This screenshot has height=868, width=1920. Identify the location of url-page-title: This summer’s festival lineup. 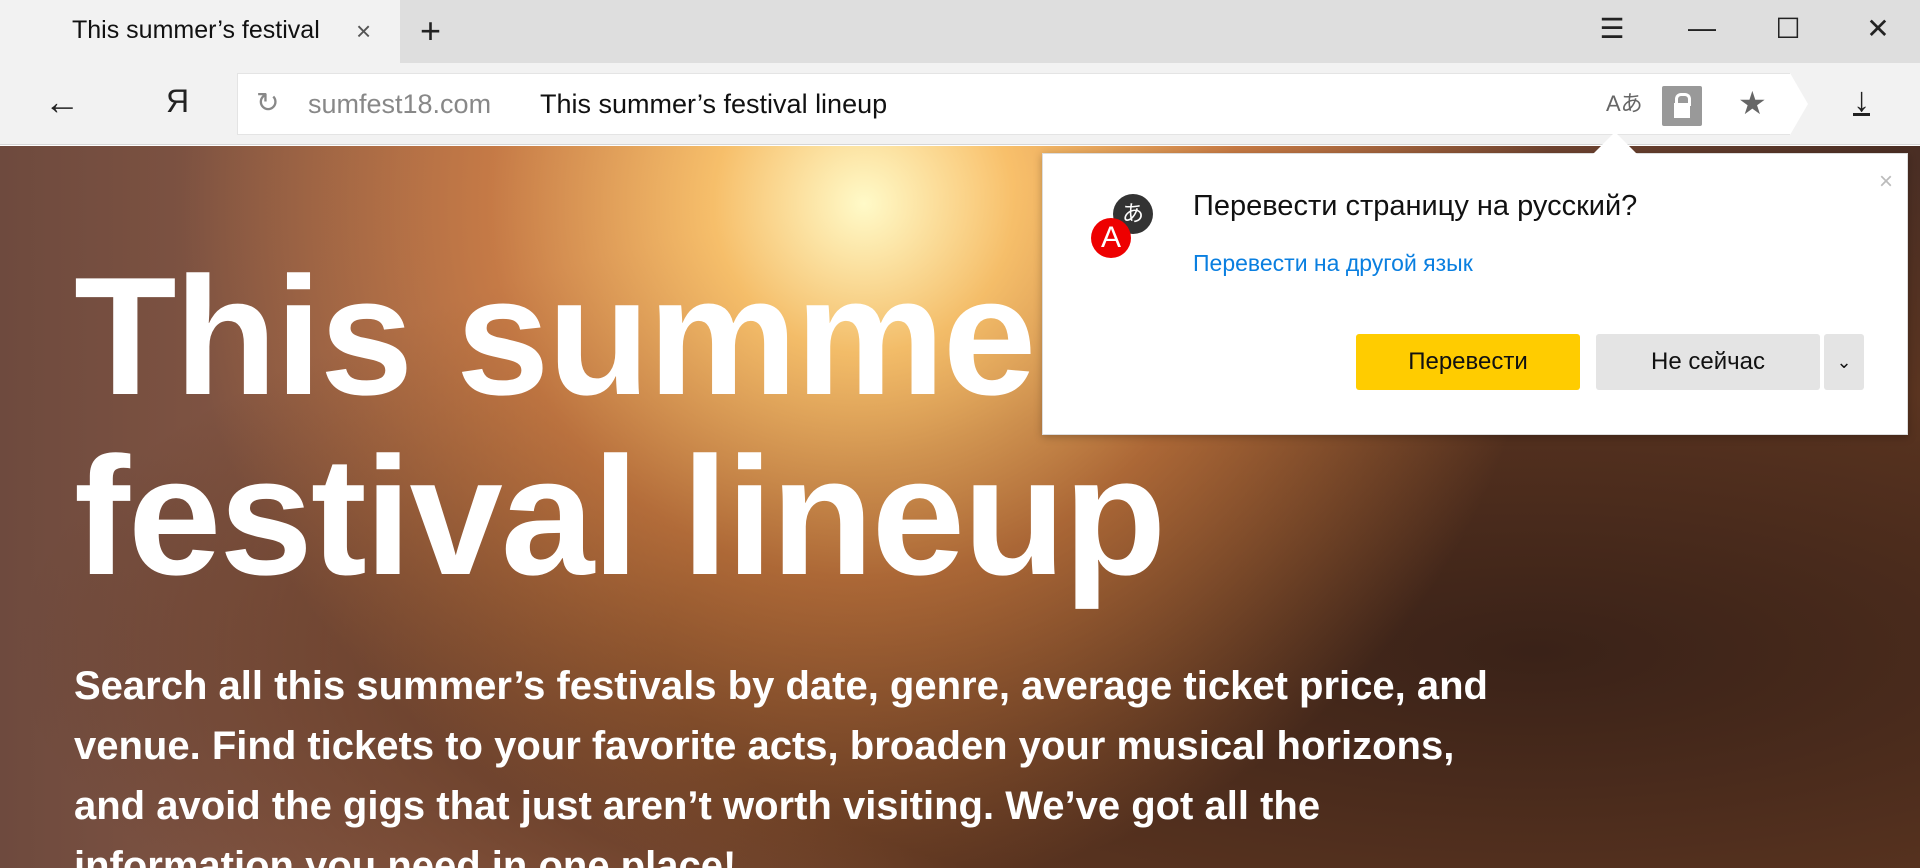
(714, 104).